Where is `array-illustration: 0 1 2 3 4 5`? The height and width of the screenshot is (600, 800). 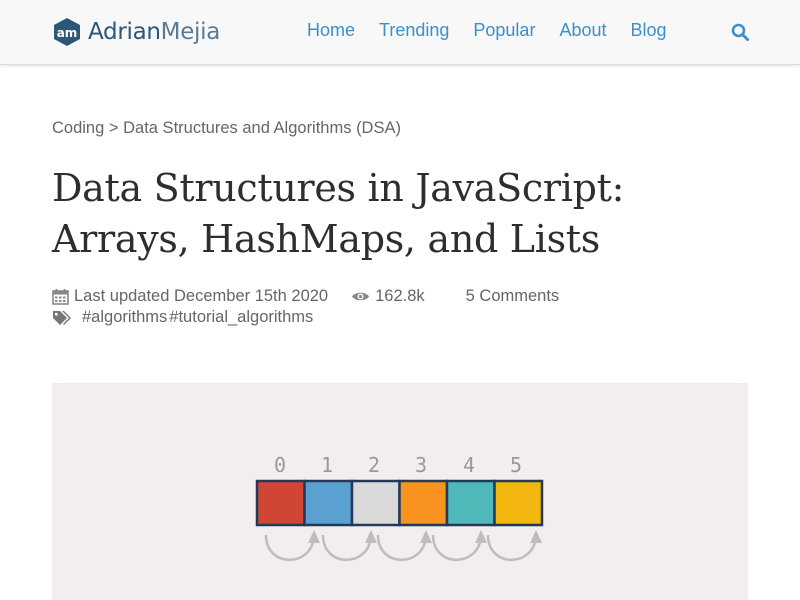 array-illustration: 0 1 2 3 4 5 is located at coordinates (399, 507).